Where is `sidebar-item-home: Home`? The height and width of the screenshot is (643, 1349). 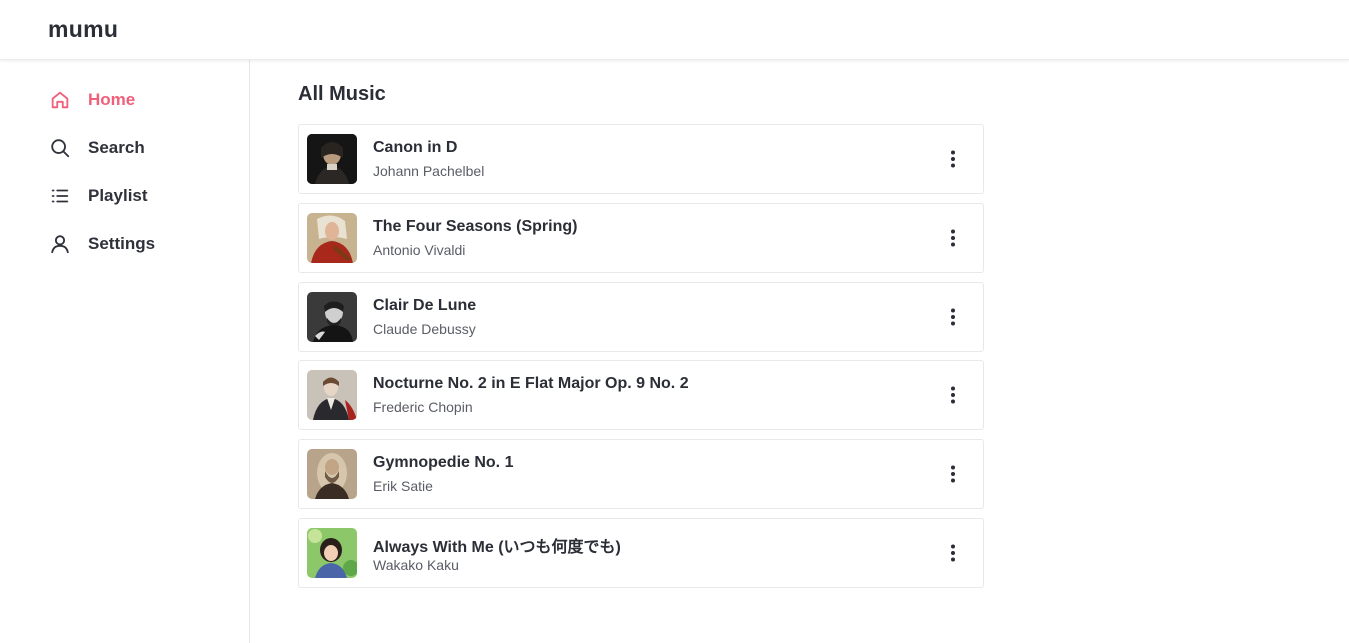 sidebar-item-home: Home is located at coordinates (138, 100).